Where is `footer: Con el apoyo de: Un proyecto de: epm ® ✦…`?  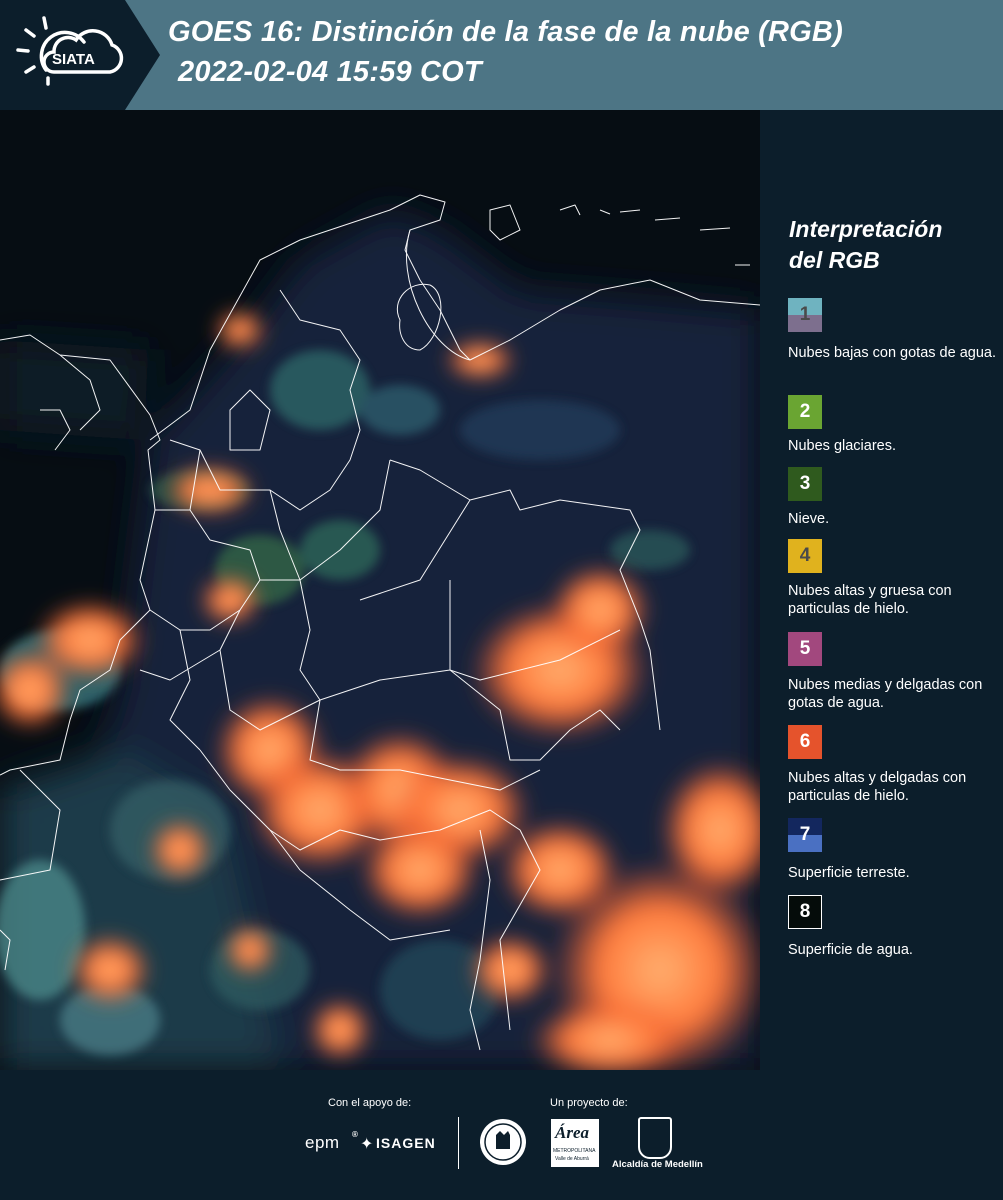 footer: Con el apoyo de: Un proyecto de: epm ® ✦… is located at coordinates (501, 1135).